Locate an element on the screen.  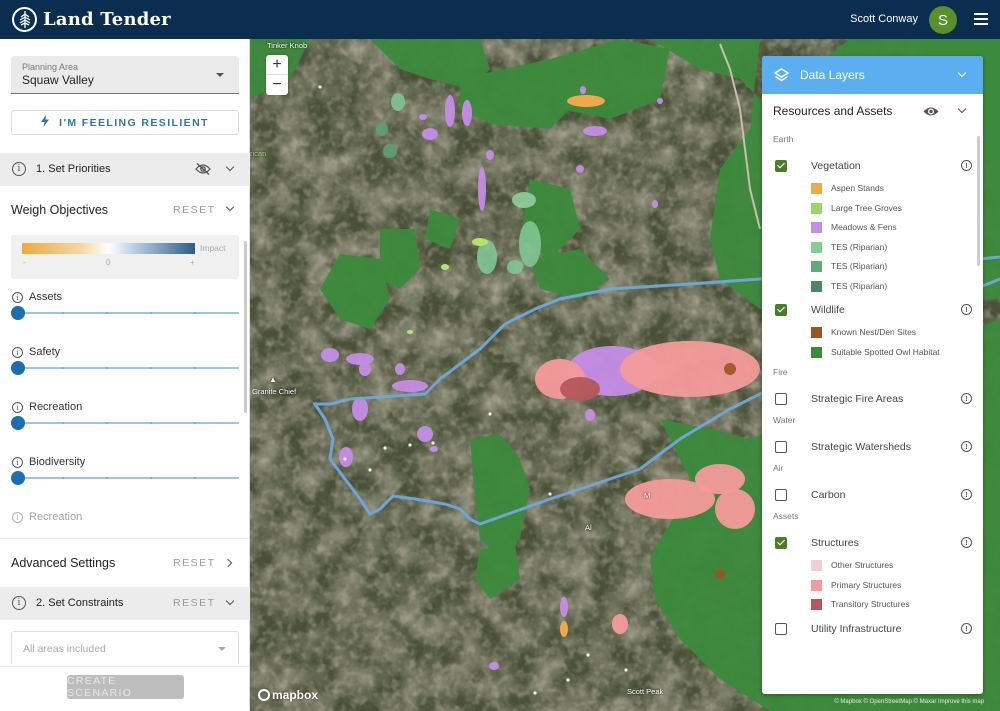
objective-label: Biodiversity is located at coordinates (57, 462).